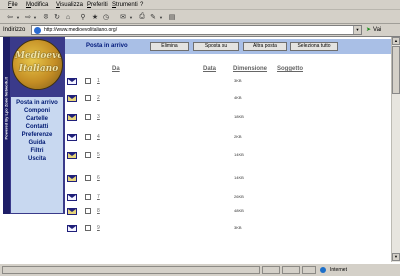  What do you see at coordinates (46, 17) in the screenshot?
I see `stop-icon: ⦻` at bounding box center [46, 17].